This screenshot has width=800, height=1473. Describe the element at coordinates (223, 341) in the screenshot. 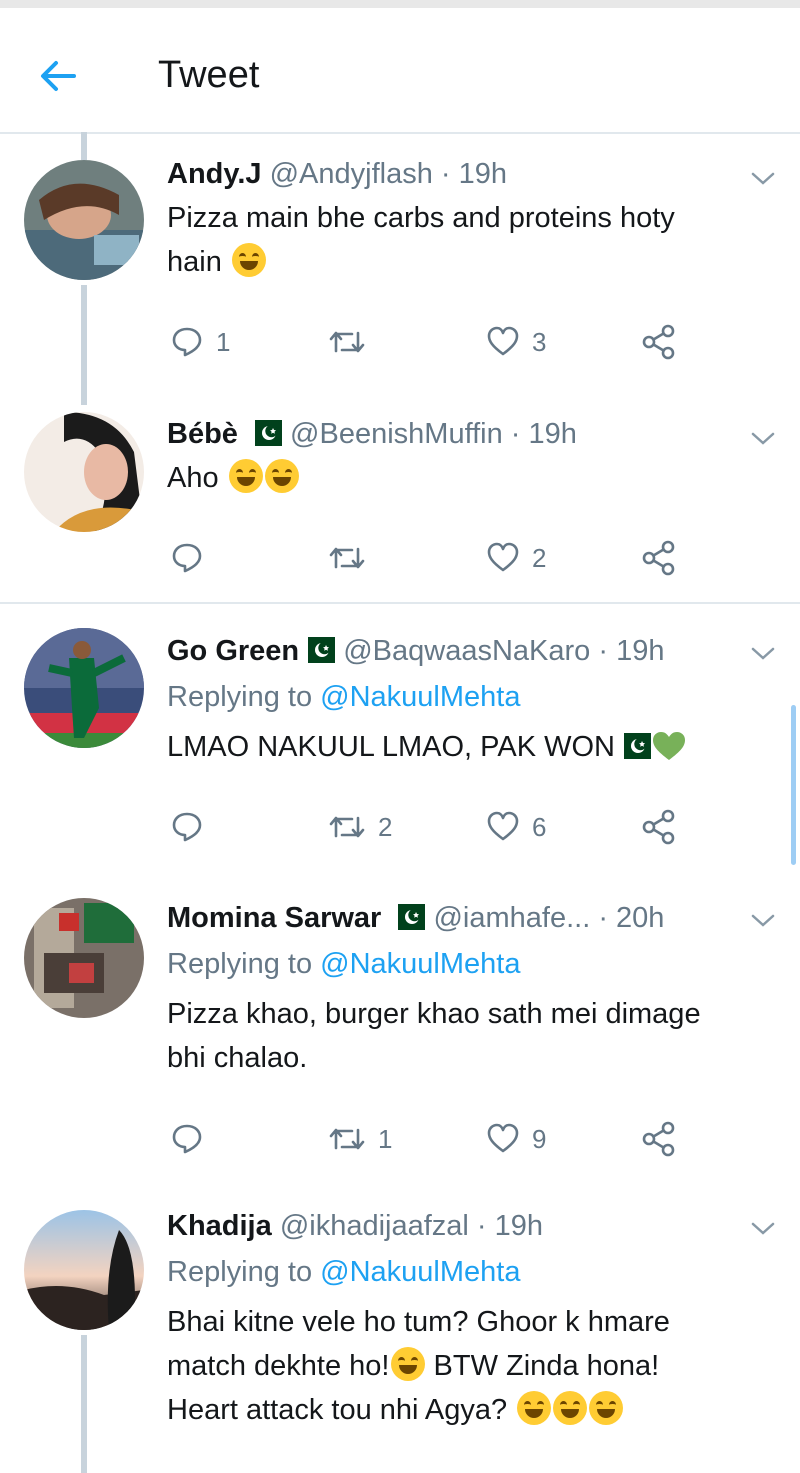

I see `reply-count: 1` at that location.